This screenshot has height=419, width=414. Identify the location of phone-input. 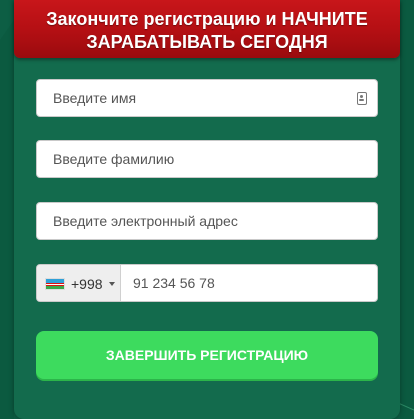
(250, 283).